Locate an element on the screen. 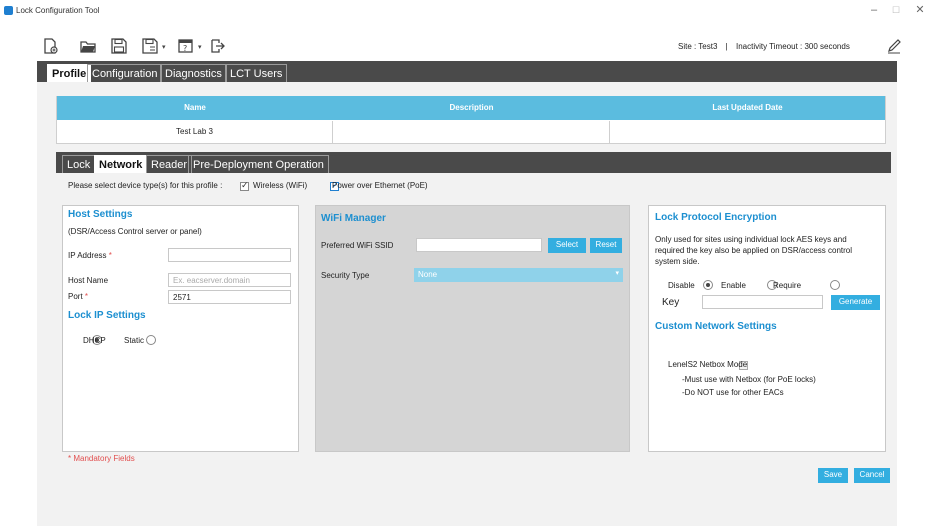 The width and height of the screenshot is (934, 526). inactivity-timeout-label: Inactivity Timeout : 300 seconds is located at coordinates (792, 46).